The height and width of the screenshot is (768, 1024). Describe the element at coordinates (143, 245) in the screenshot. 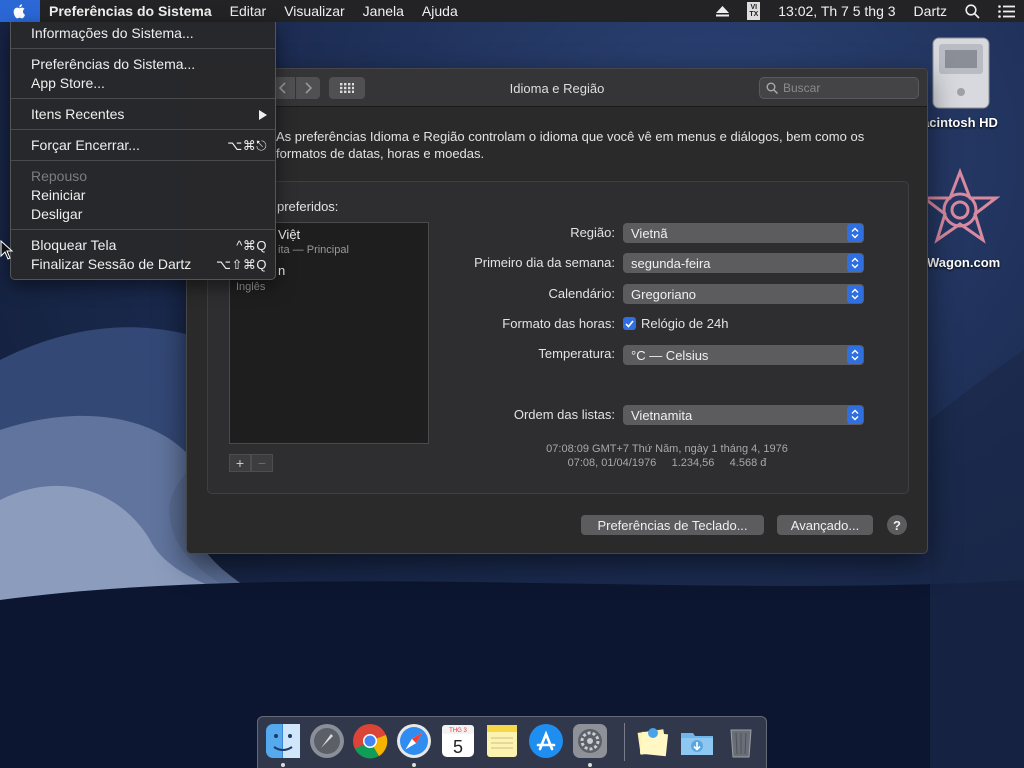

I see `menu-item-lock-screen: Bloquear Tela ^⌘Q` at that location.